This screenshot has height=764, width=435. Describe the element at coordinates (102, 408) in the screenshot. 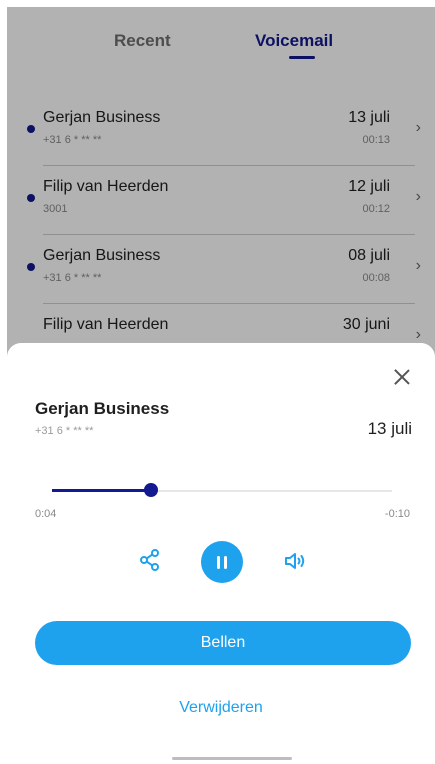

I see `caller-name: Gerjan Business` at that location.